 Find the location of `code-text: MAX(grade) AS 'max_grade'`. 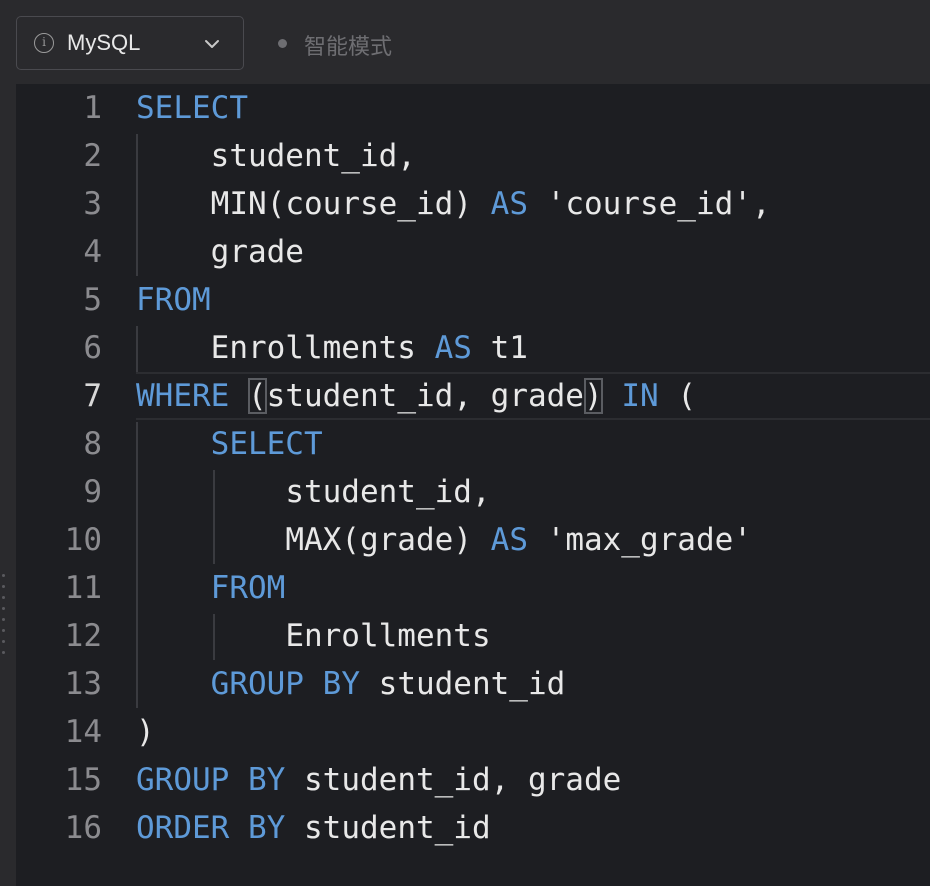

code-text: MAX(grade) AS 'max_grade' is located at coordinates (444, 540).